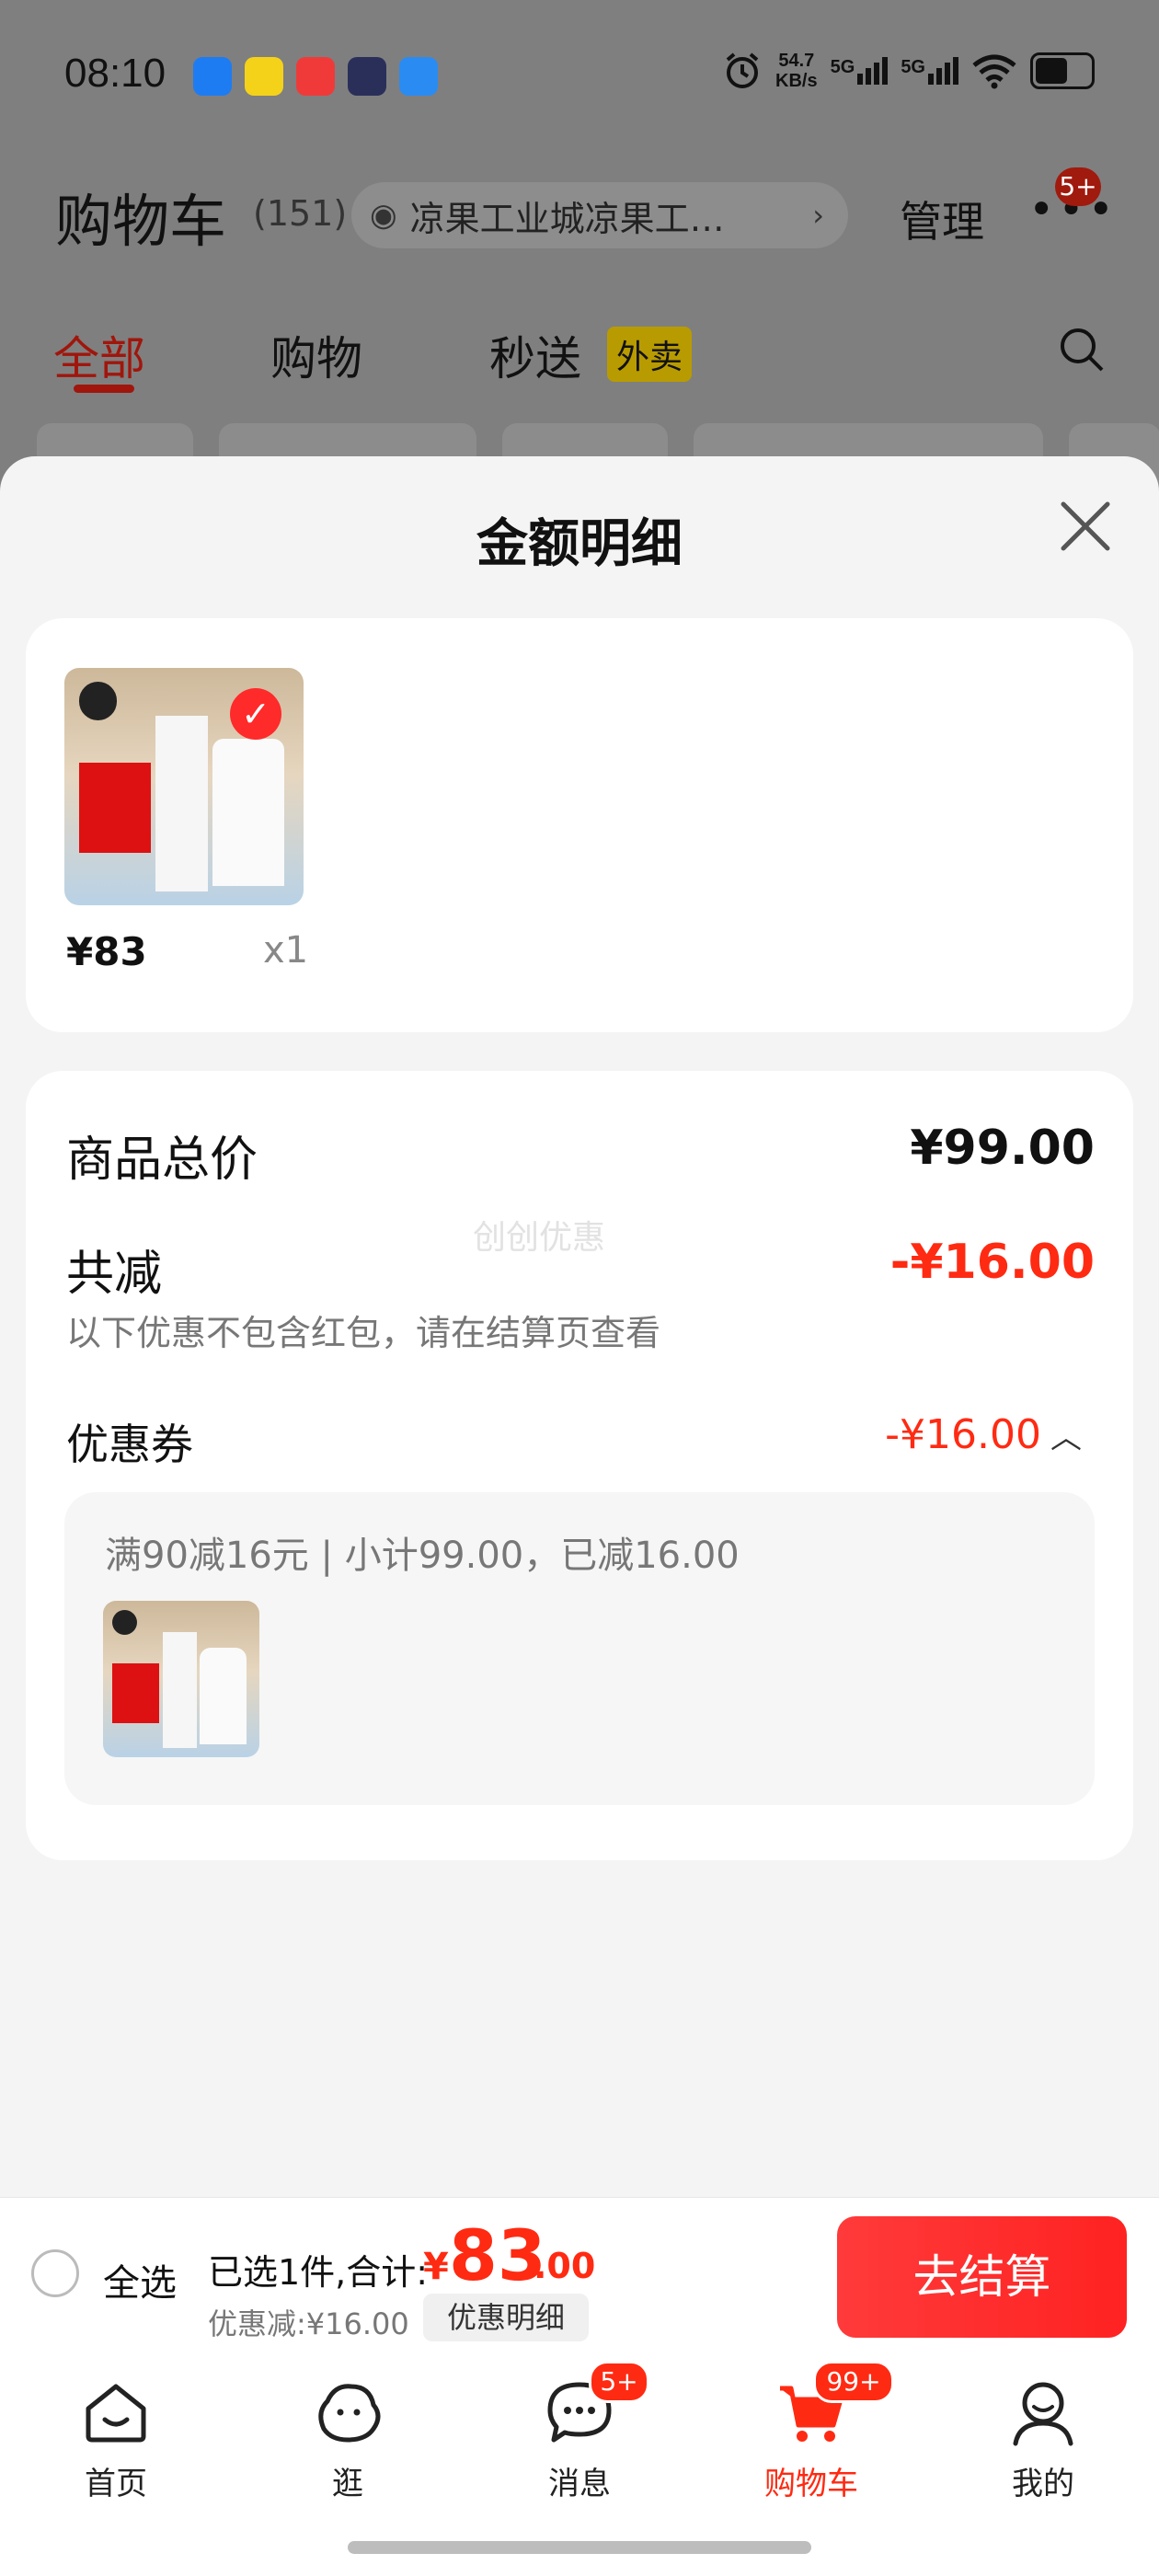 Image resolution: width=1159 pixels, height=2576 pixels. I want to click on cart-badge: 99+, so click(853, 2382).